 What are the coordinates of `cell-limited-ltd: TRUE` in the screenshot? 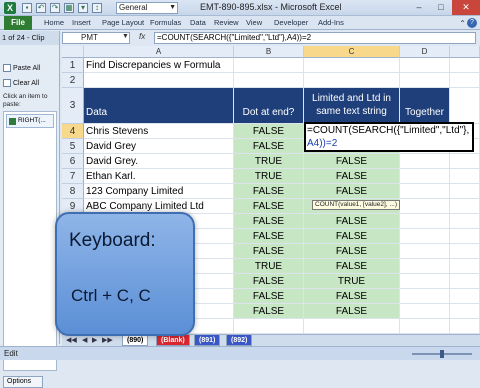 It's located at (352, 281).